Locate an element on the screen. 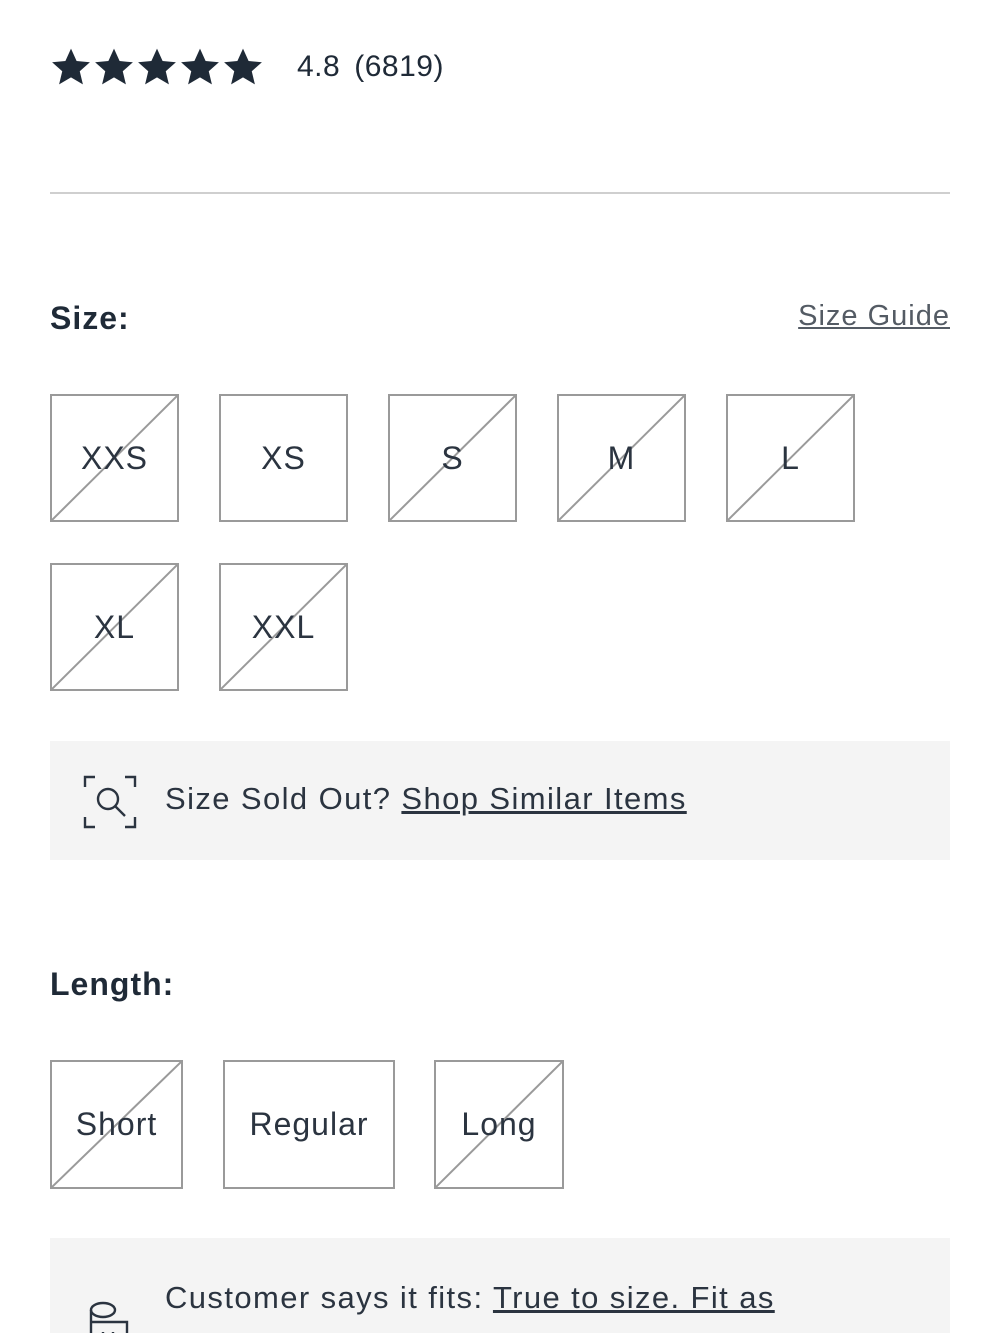  sold-out-message: Size Sold Out? Shop Similar Items is located at coordinates (426, 799).